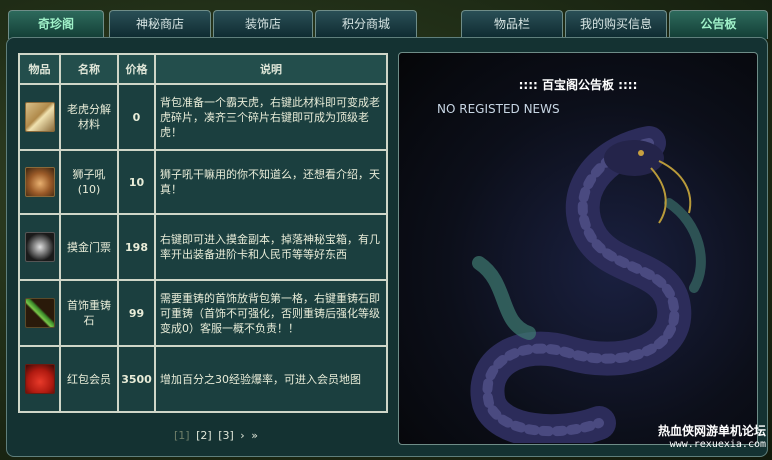 This screenshot has width=772, height=460. What do you see at coordinates (226, 435) in the screenshot?
I see `page-link-3: [3]` at bounding box center [226, 435].